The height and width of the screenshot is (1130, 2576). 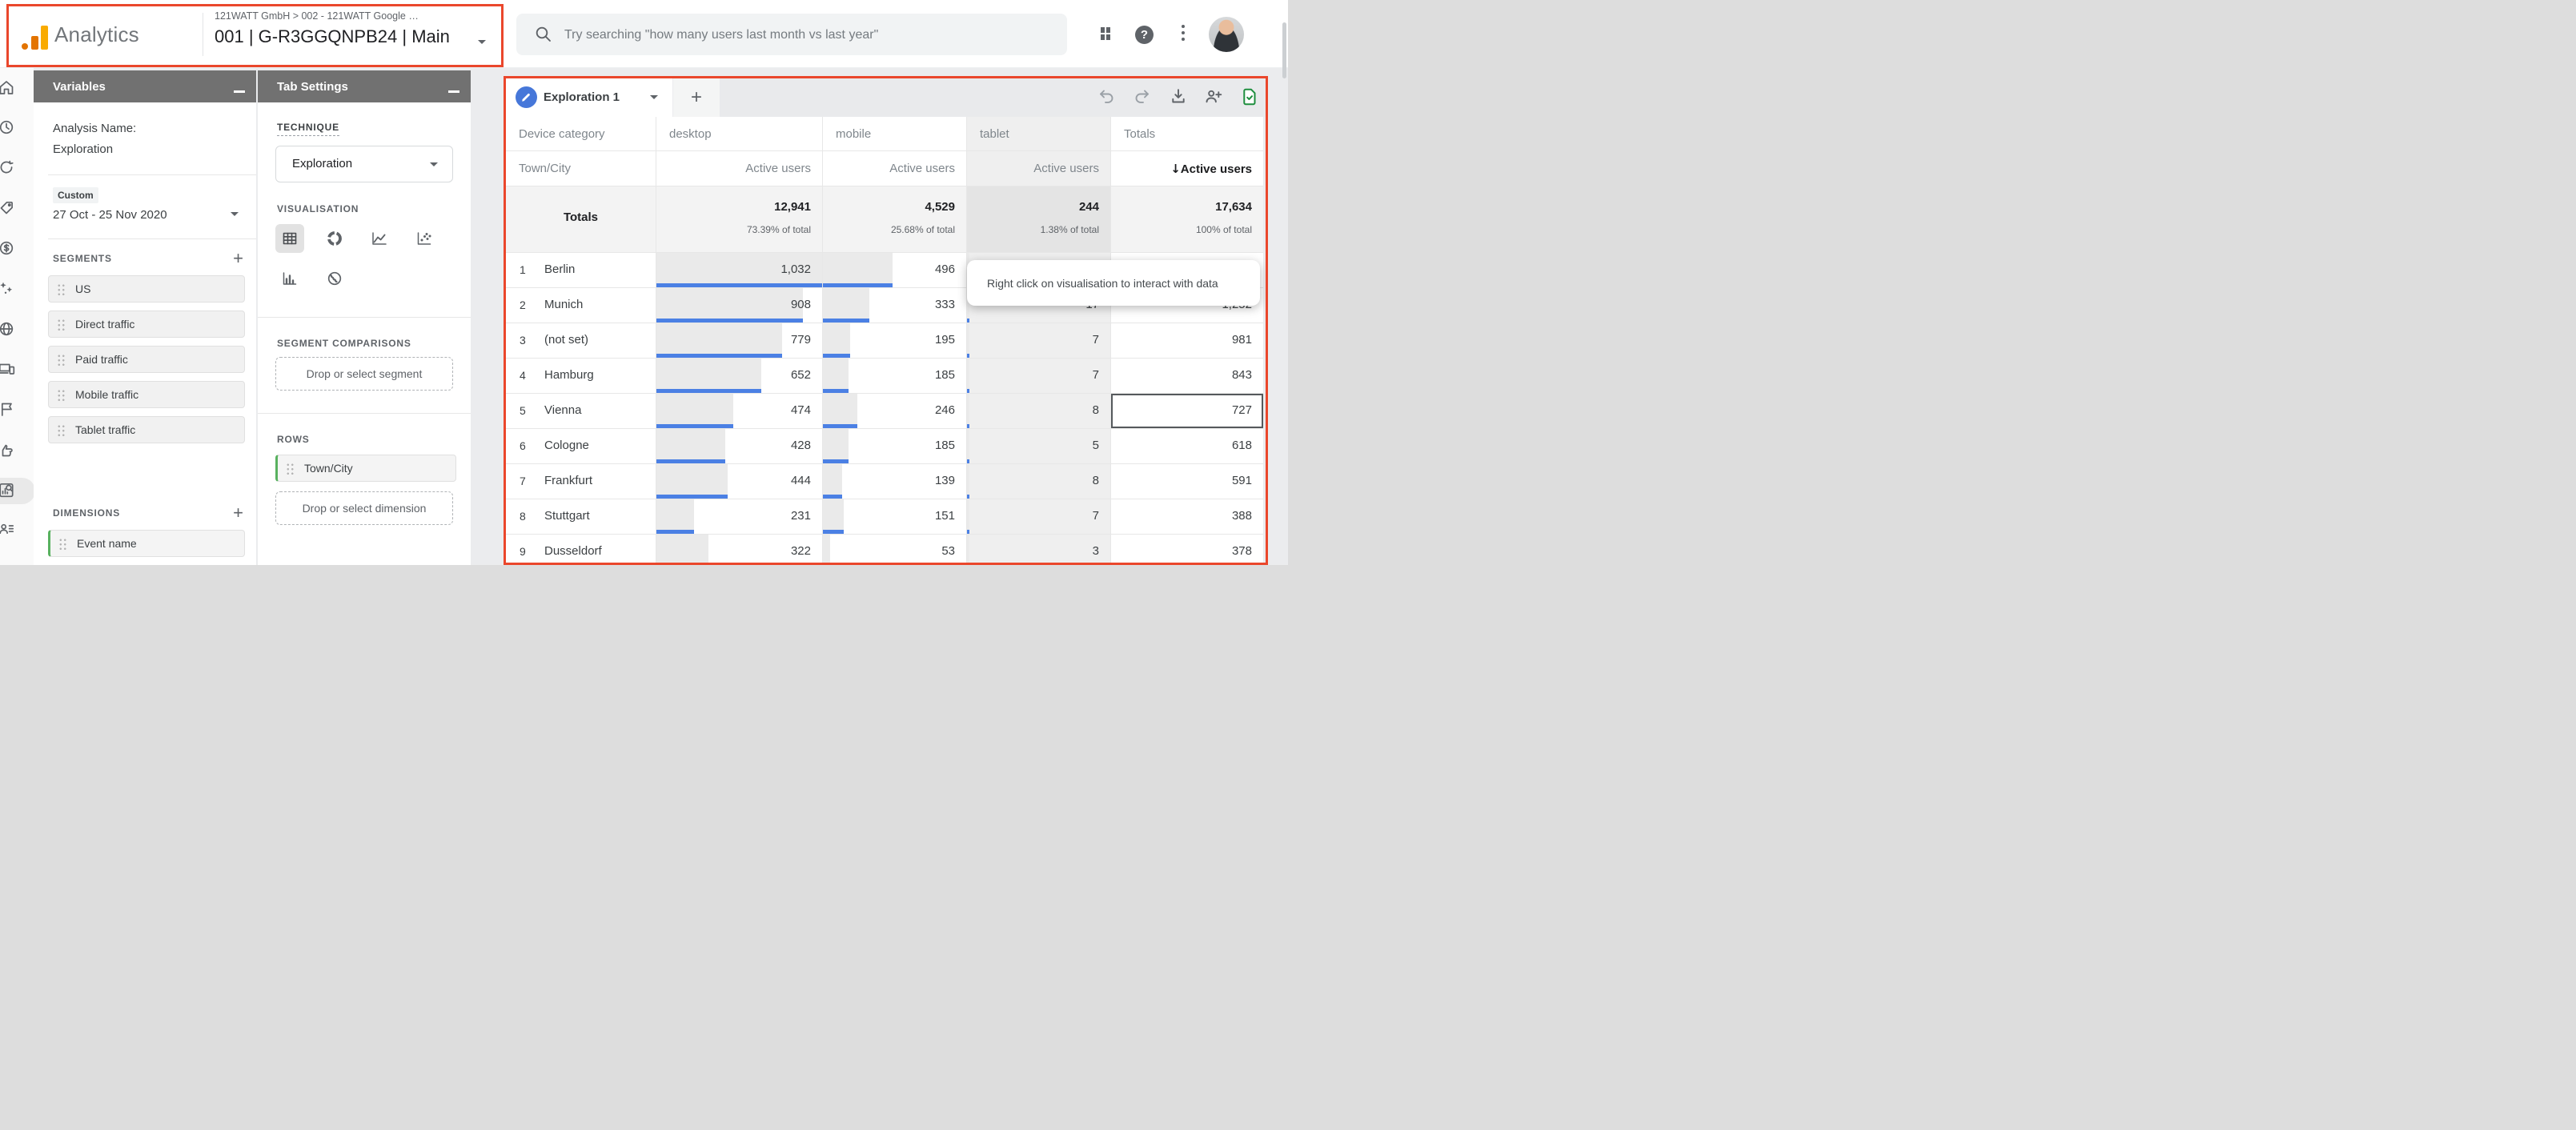 What do you see at coordinates (581, 411) in the screenshot?
I see `row-city-cell: 5 Vienna` at bounding box center [581, 411].